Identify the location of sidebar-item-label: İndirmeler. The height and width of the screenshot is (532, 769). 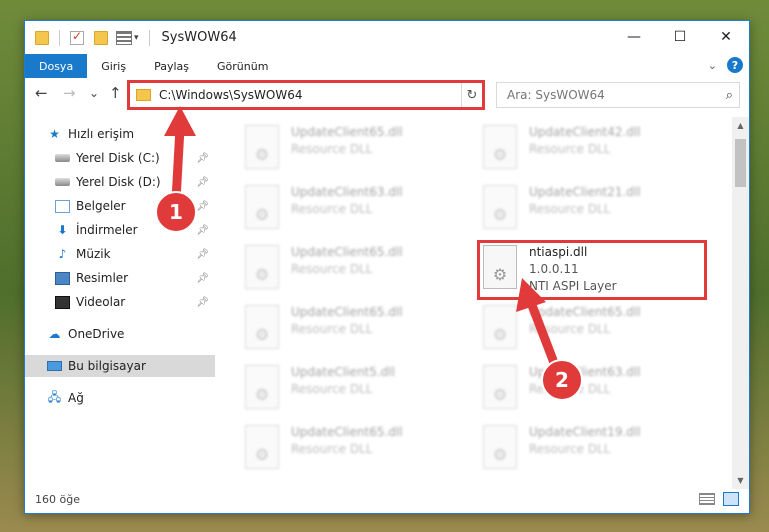
(107, 230).